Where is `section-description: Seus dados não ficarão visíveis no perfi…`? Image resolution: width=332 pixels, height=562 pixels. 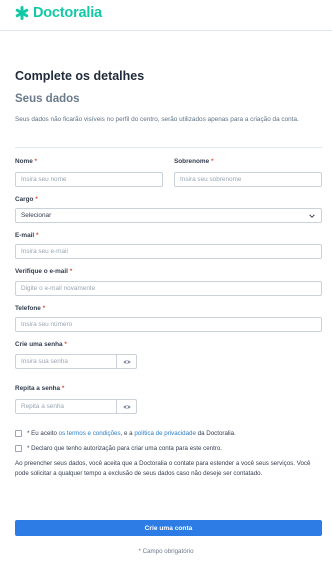 section-description: Seus dados não ficarão visíveis no perfi… is located at coordinates (157, 119).